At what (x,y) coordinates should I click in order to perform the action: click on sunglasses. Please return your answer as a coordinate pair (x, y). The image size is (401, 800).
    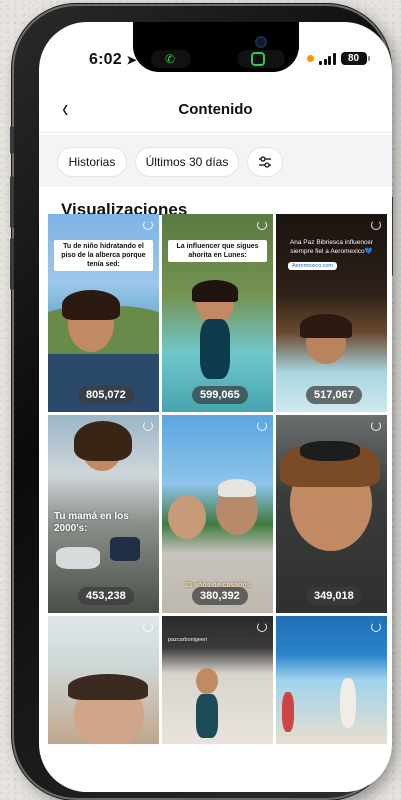
    Looking at the image, I should click on (330, 451).